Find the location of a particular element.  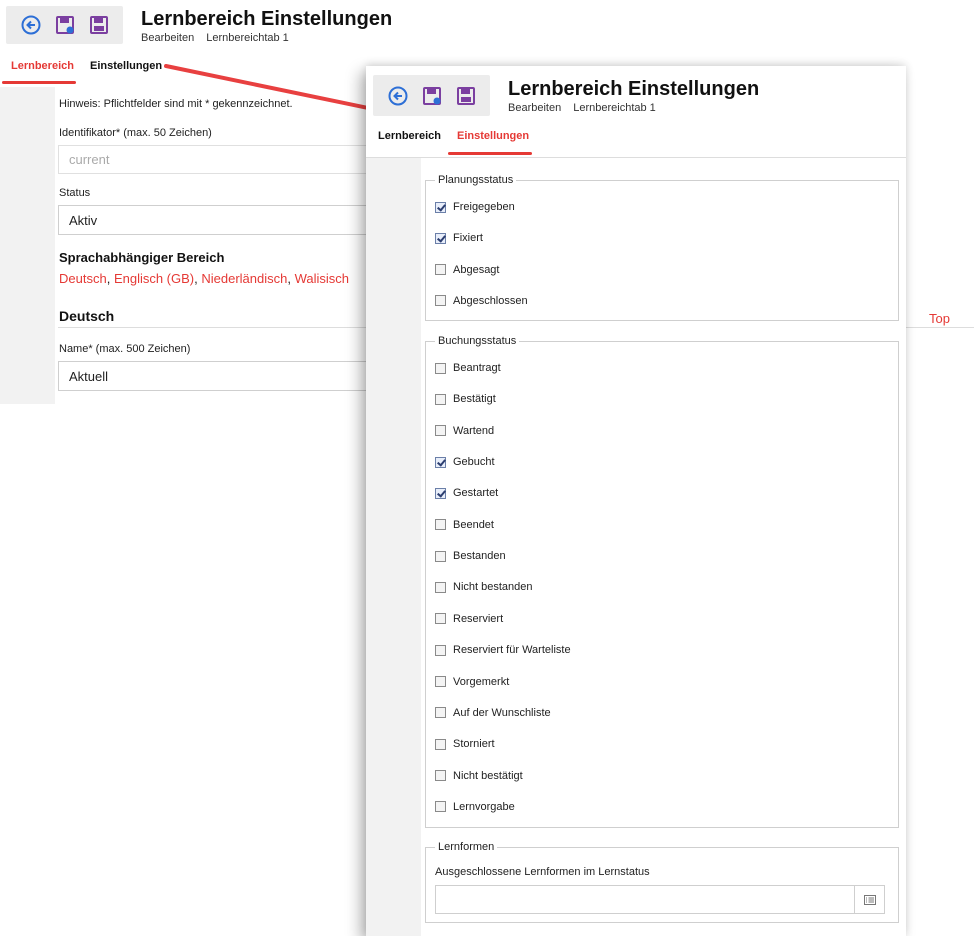

checkbox-label: Abgeschlossen is located at coordinates (490, 300).